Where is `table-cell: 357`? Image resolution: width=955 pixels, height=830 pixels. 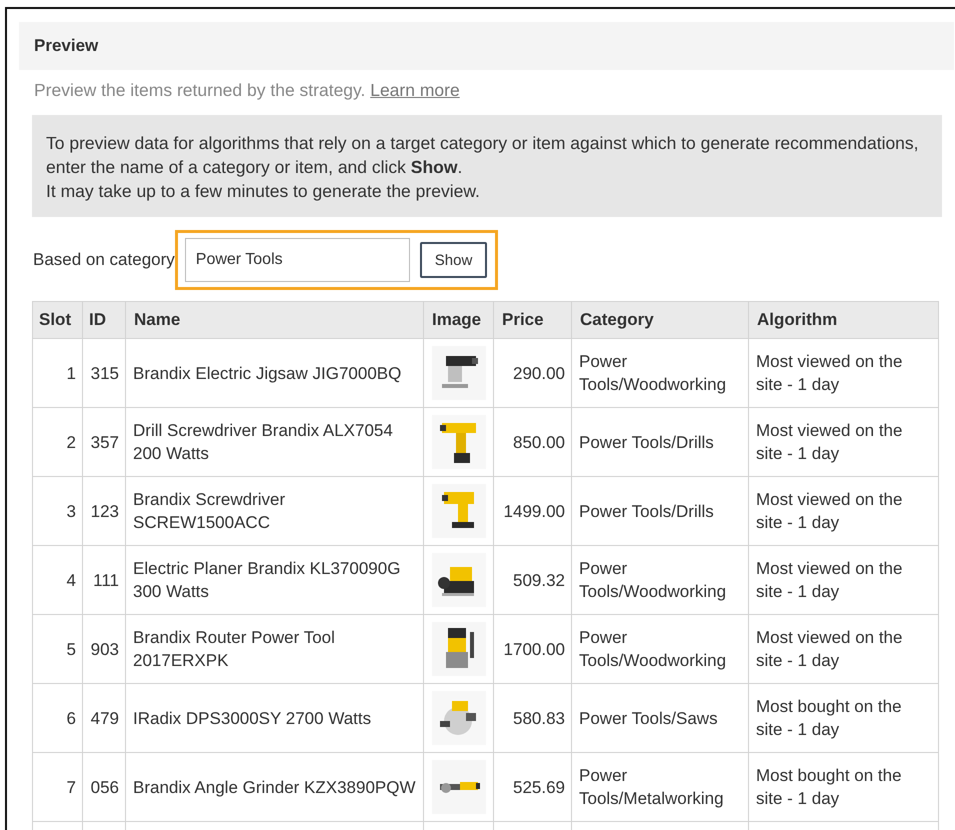
table-cell: 357 is located at coordinates (104, 442).